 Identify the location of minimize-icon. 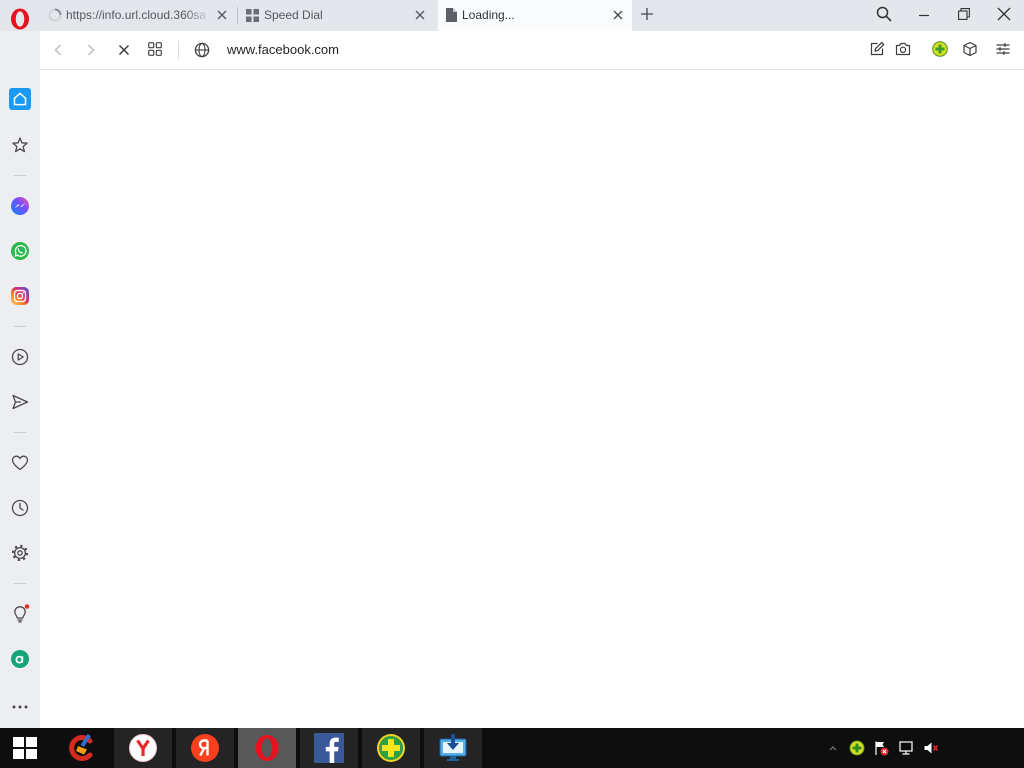
(924, 15).